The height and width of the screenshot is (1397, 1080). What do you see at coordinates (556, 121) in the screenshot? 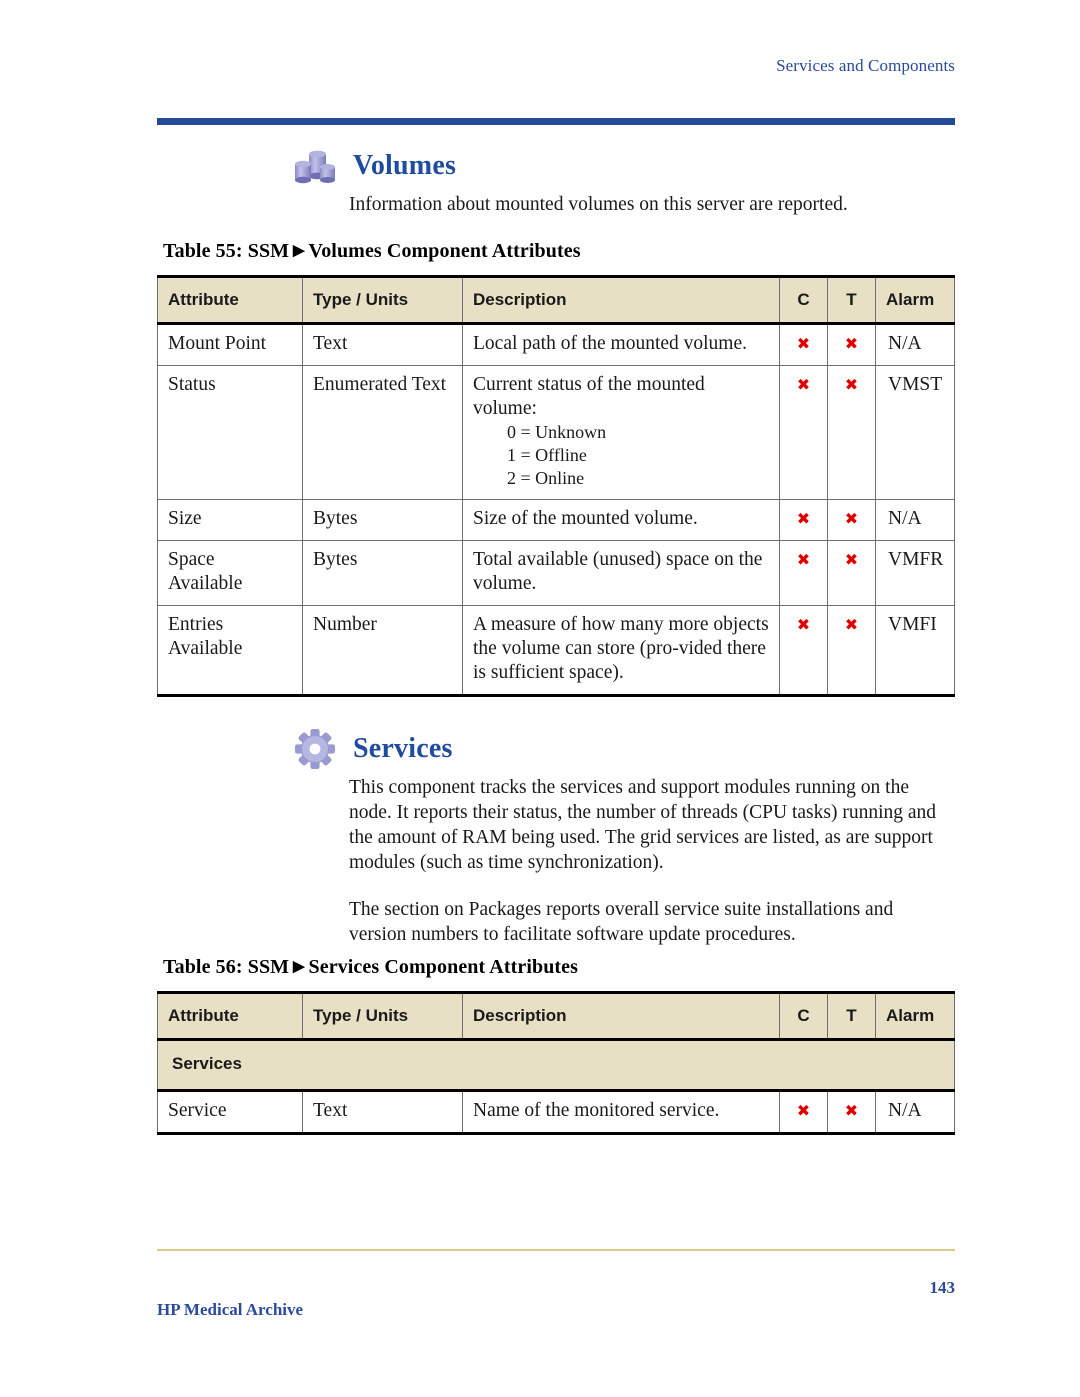
I see `header-rule` at bounding box center [556, 121].